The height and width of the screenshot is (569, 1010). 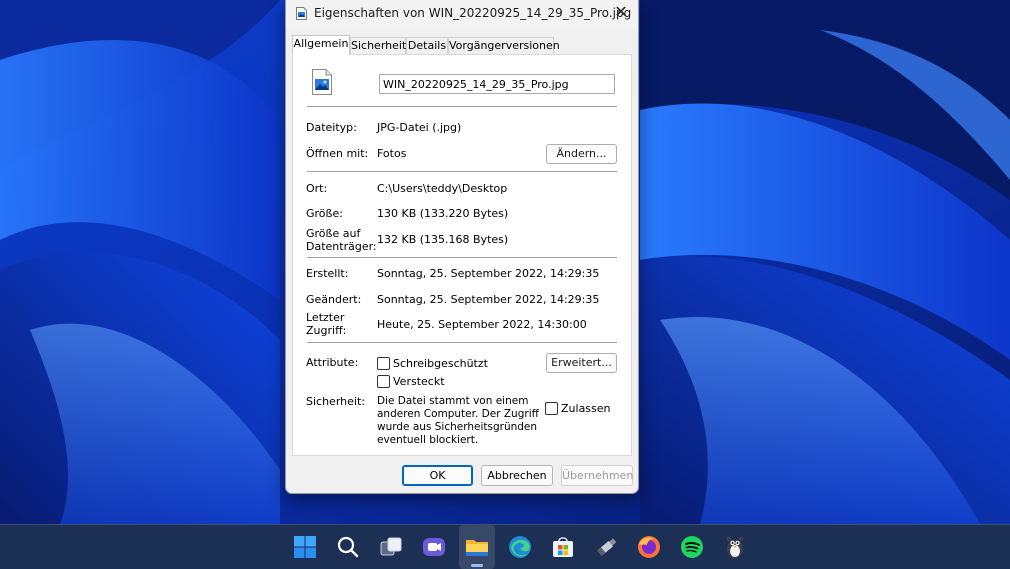 What do you see at coordinates (341, 246) in the screenshot?
I see `groesse-datentraeger-label-2: Datenträger:` at bounding box center [341, 246].